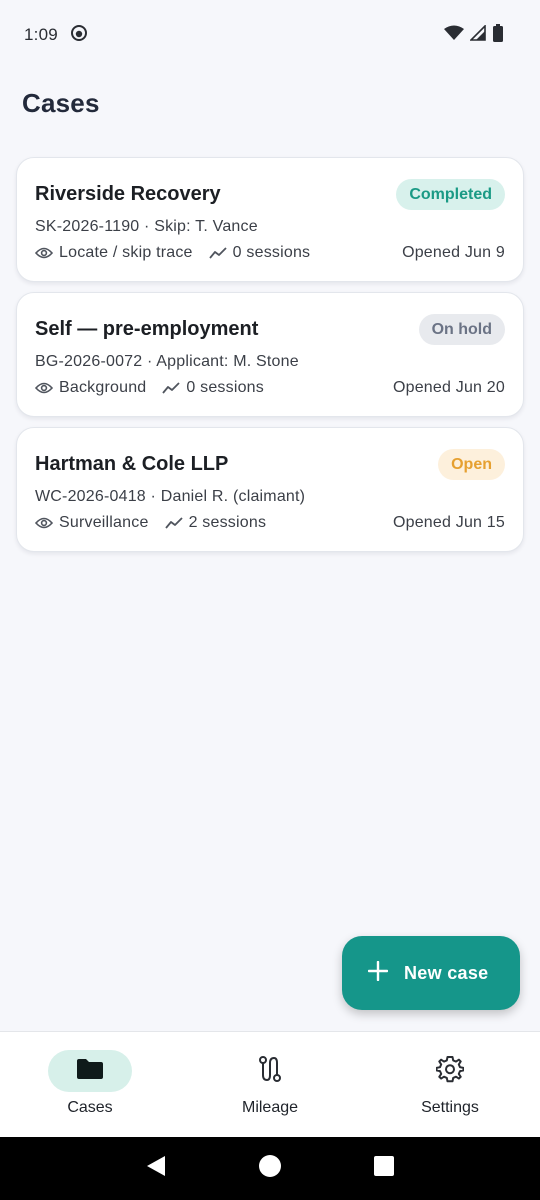 Image resolution: width=540 pixels, height=1200 pixels. What do you see at coordinates (378, 973) in the screenshot?
I see `plus-icon` at bounding box center [378, 973].